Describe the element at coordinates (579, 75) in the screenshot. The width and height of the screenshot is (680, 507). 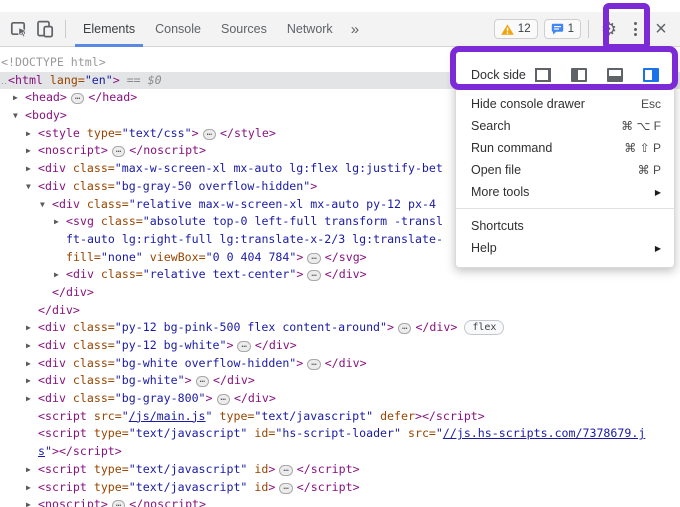
I see `dock-left-icon` at that location.